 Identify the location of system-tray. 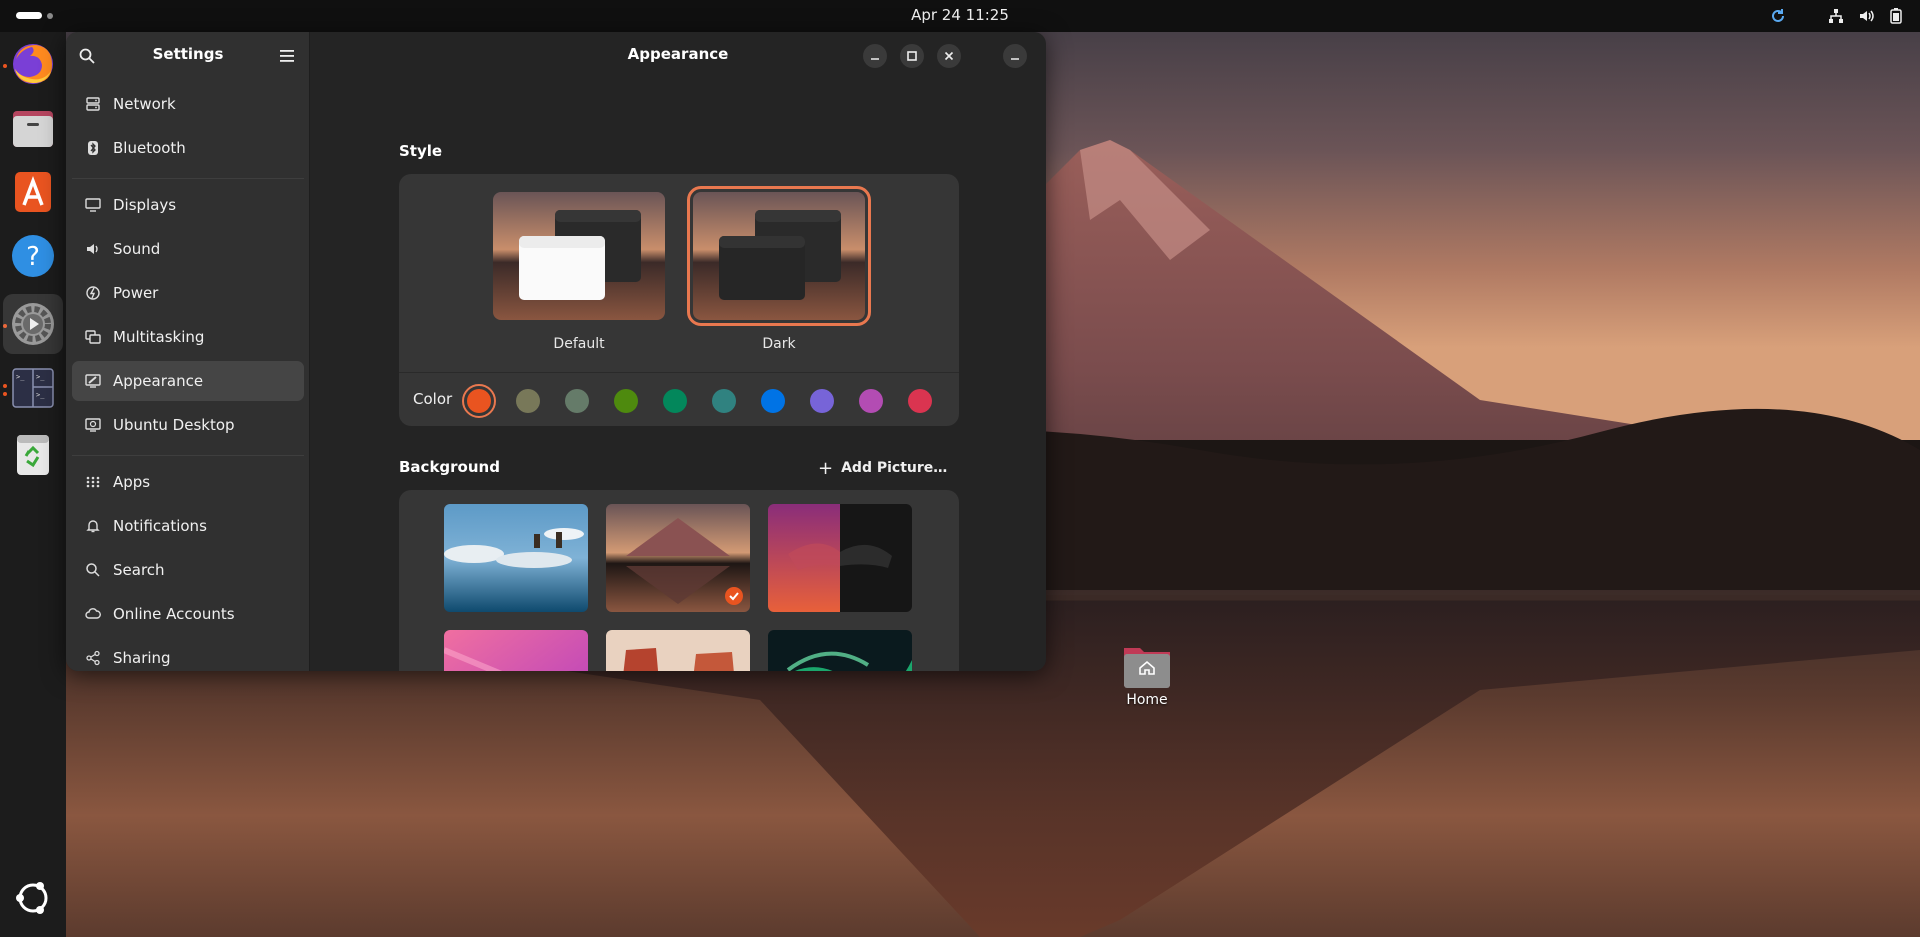
(1837, 16).